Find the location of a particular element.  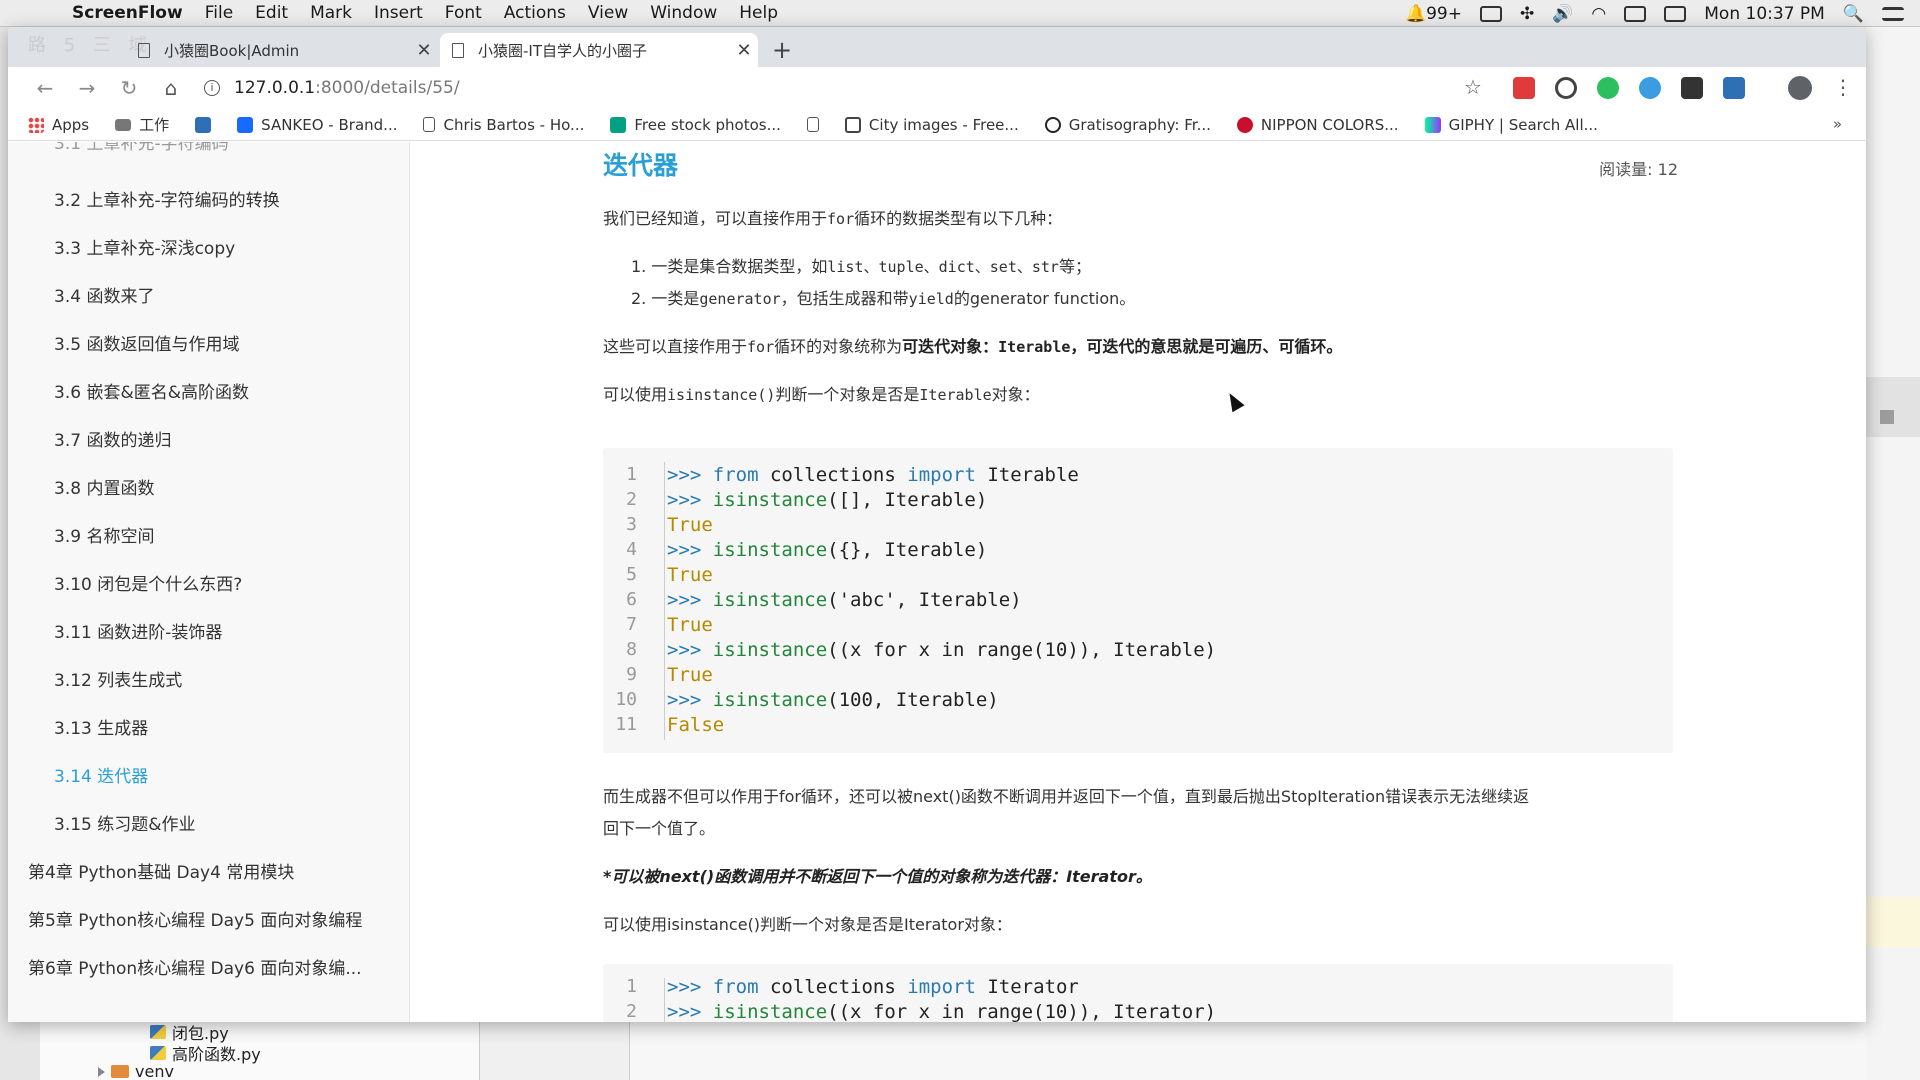

background-window is located at coordinates (1893, 553).